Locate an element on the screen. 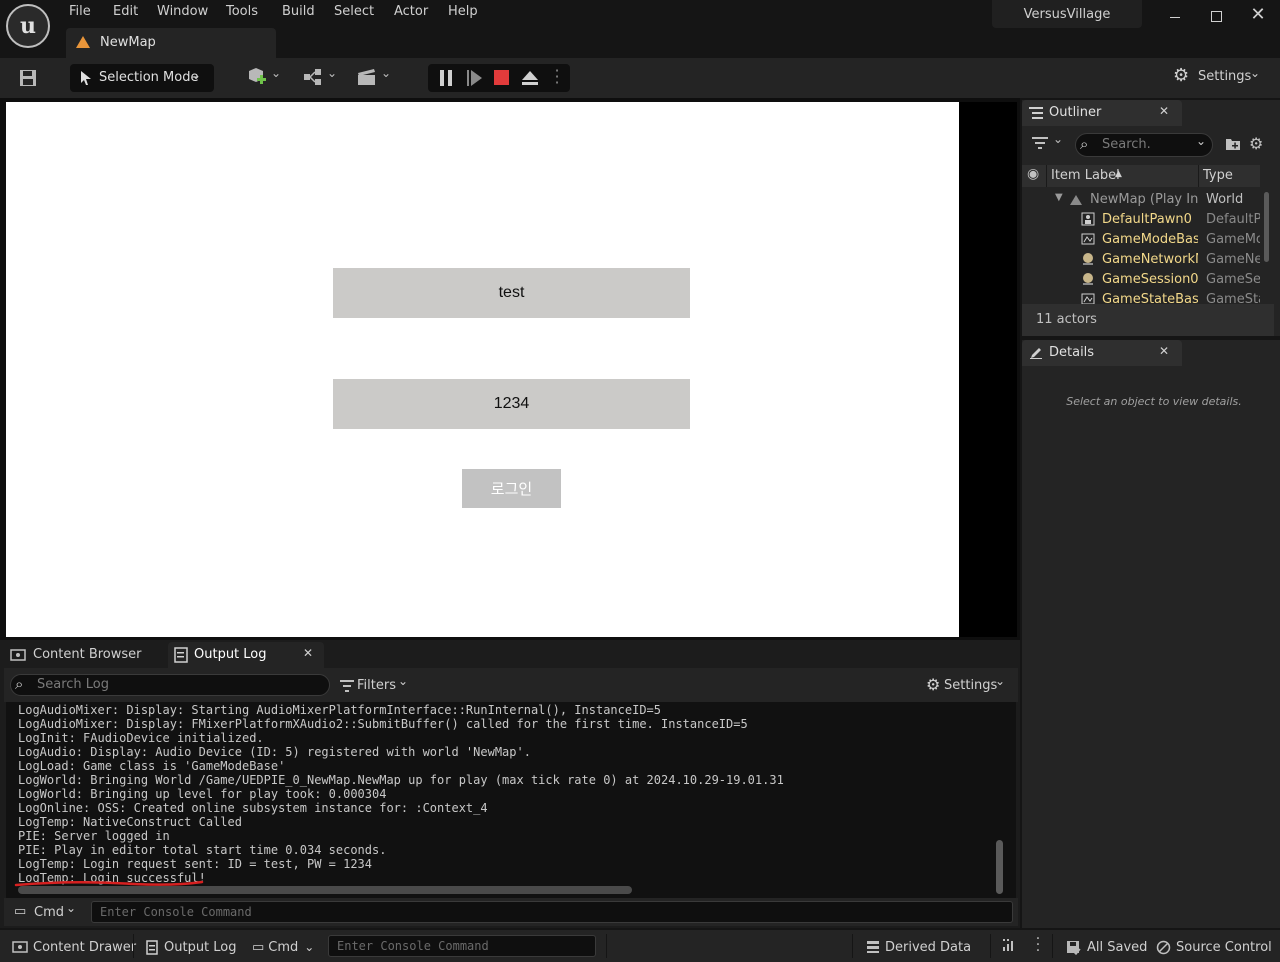 The width and height of the screenshot is (1280, 962). save-button is located at coordinates (28, 78).